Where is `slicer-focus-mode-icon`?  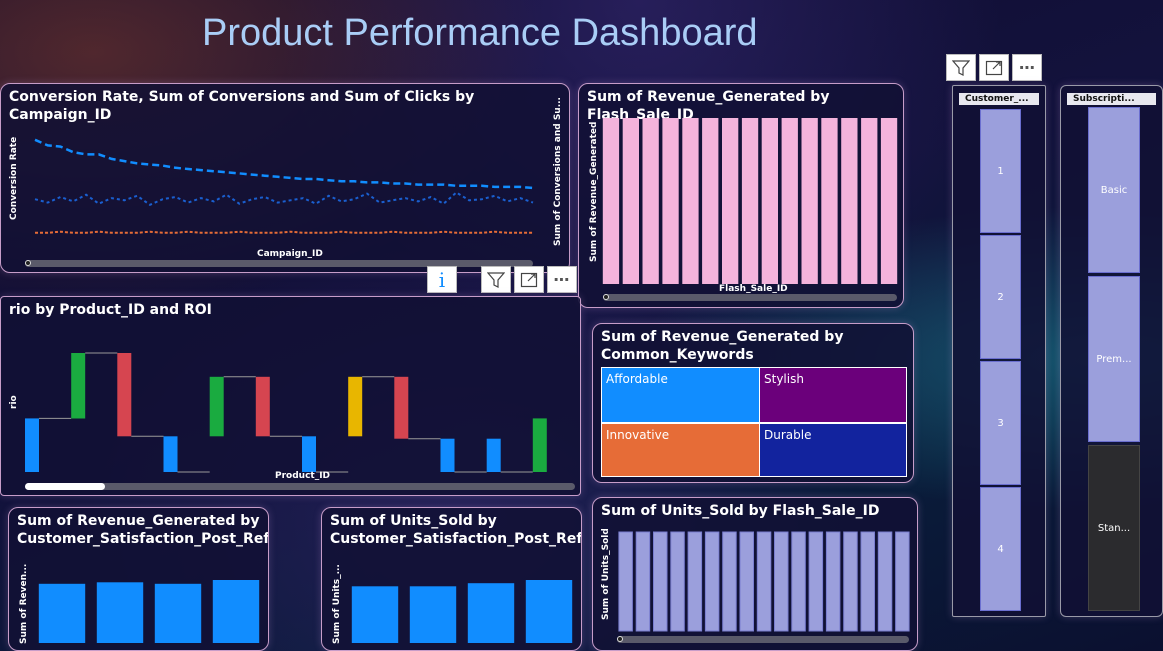
slicer-focus-mode-icon is located at coordinates (994, 67).